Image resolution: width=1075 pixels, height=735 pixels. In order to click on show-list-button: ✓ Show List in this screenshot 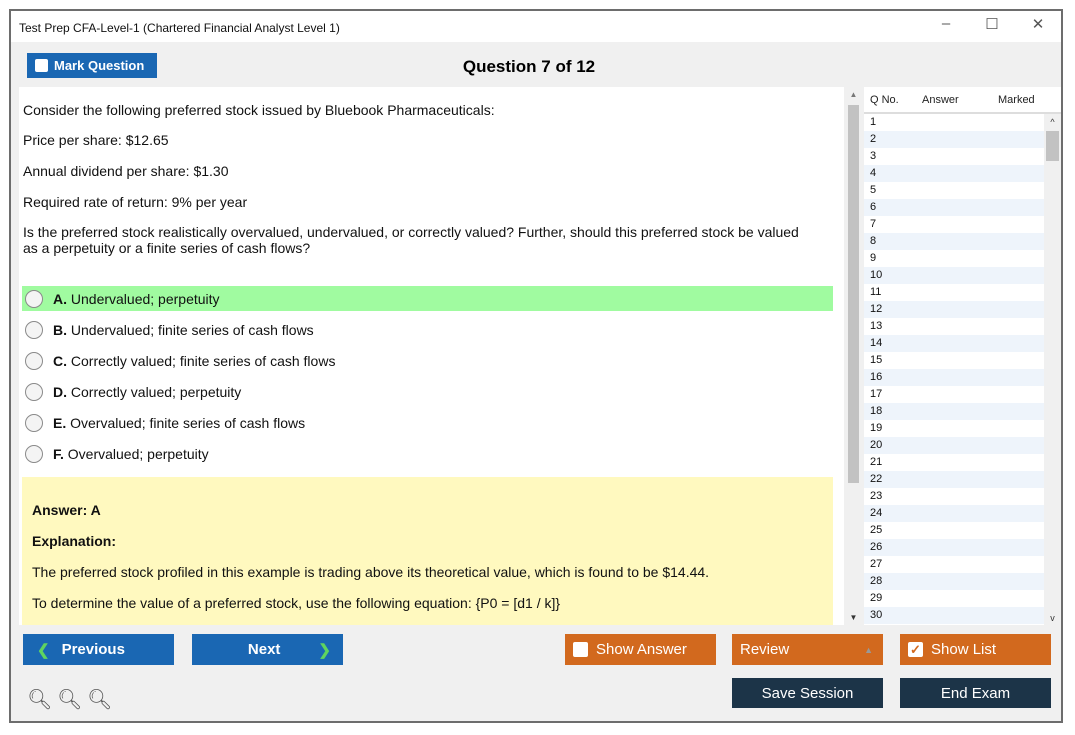, I will do `click(975, 649)`.